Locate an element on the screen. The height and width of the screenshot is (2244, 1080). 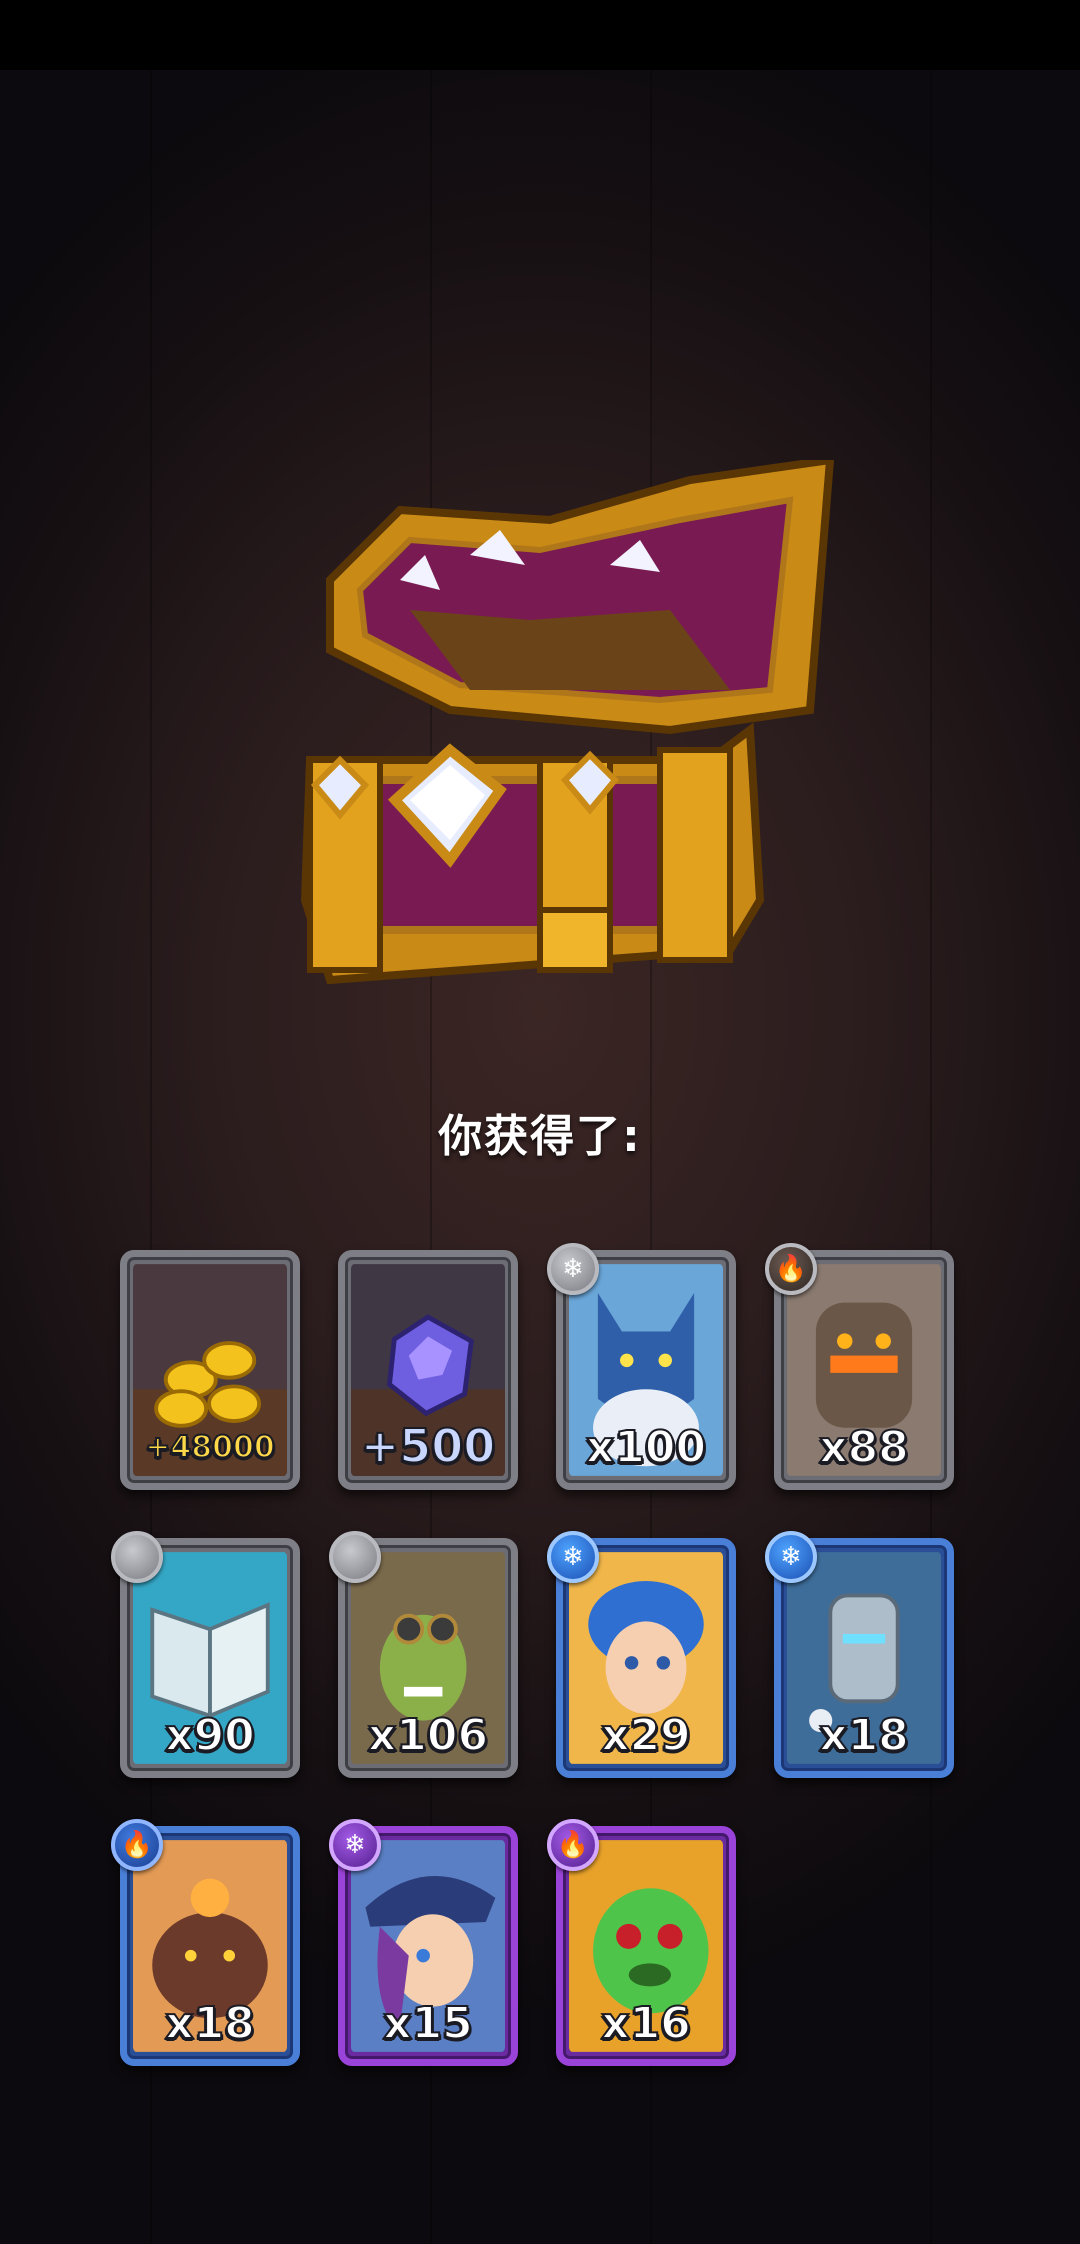
reward-amount: +48000 is located at coordinates (210, 1447).